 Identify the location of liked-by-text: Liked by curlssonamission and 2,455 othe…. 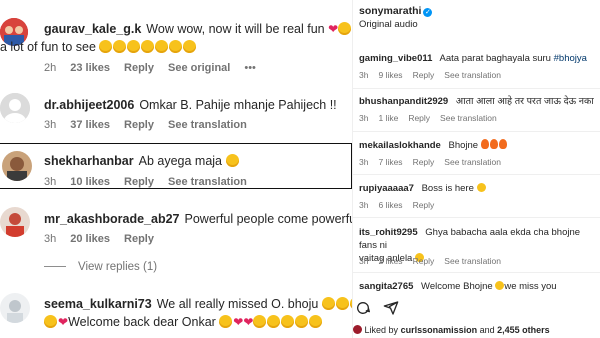
(451, 330).